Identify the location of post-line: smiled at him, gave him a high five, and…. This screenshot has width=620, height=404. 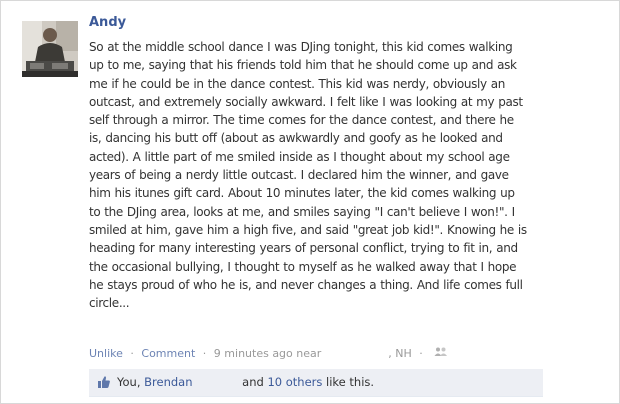
(308, 229).